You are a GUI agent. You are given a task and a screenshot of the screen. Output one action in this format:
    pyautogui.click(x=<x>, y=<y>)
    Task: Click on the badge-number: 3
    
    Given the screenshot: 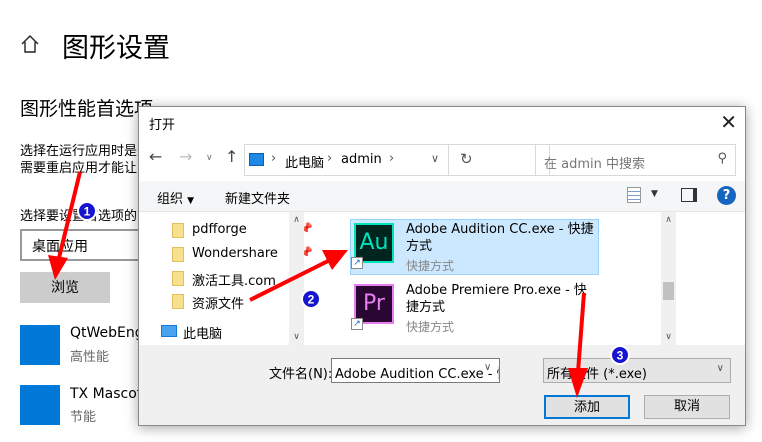 What is the action you would take?
    pyautogui.click(x=620, y=356)
    